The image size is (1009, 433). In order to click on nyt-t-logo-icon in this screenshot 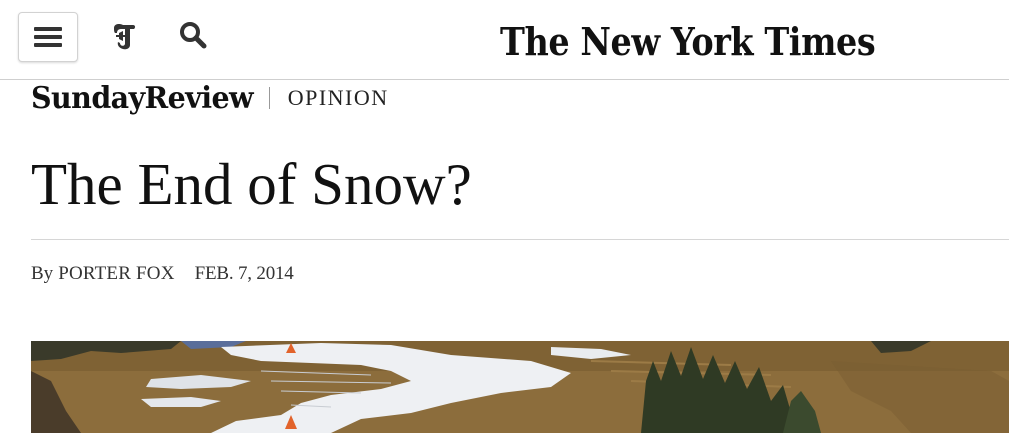, I will do `click(124, 38)`.